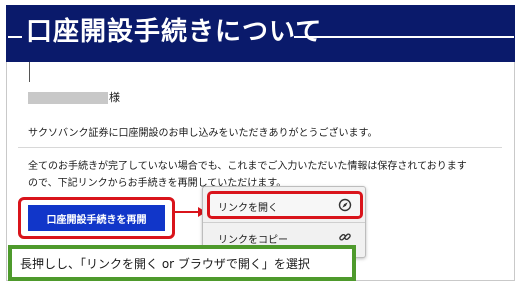 Image resolution: width=521 pixels, height=285 pixels. I want to click on menu-item-open-link: リンクを開く, so click(285, 205).